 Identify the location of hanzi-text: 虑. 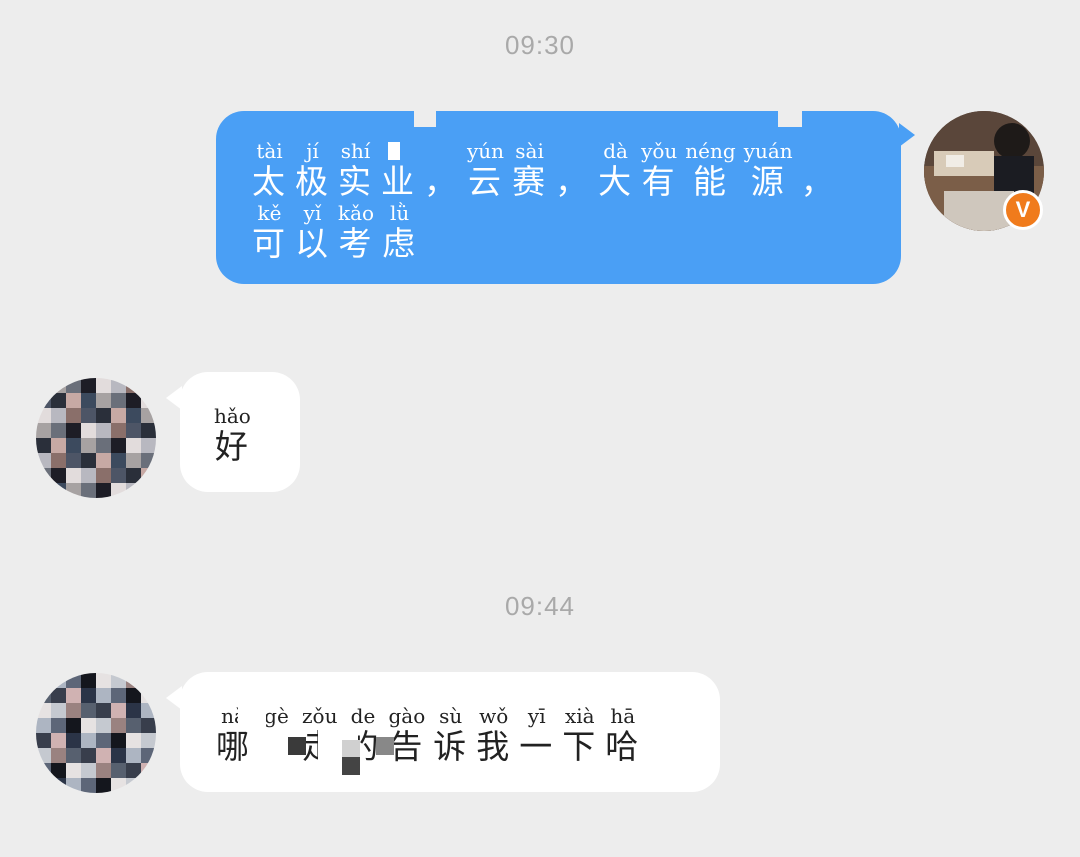
(400, 243).